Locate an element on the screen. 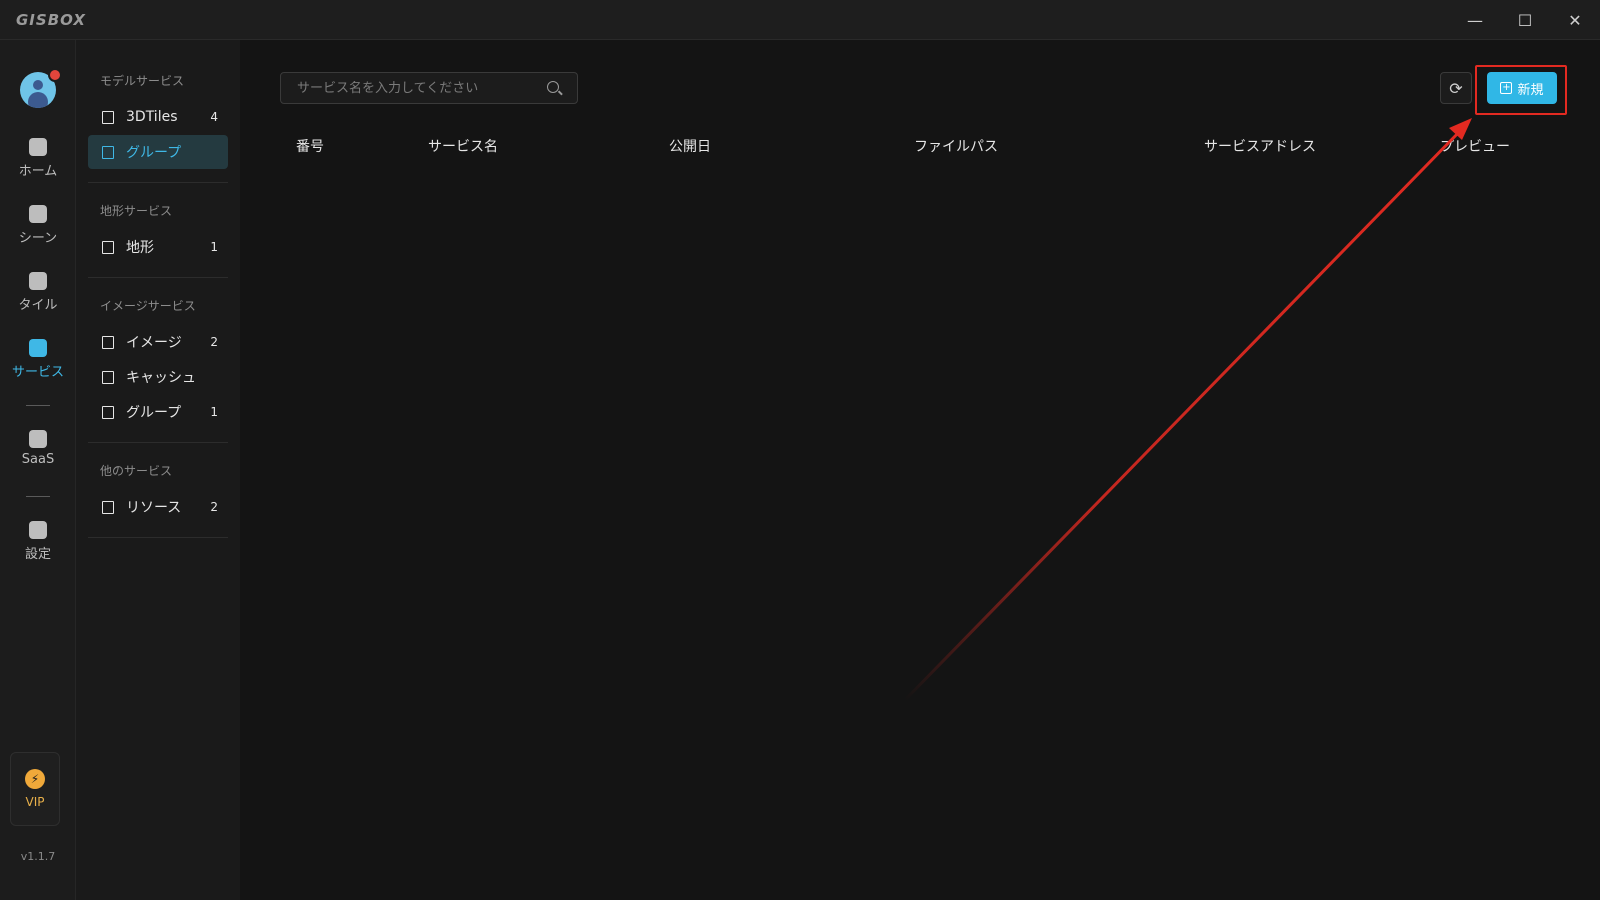 This screenshot has width=1600, height=900. window-controls: — ☐ ✕ is located at coordinates (1525, 20).